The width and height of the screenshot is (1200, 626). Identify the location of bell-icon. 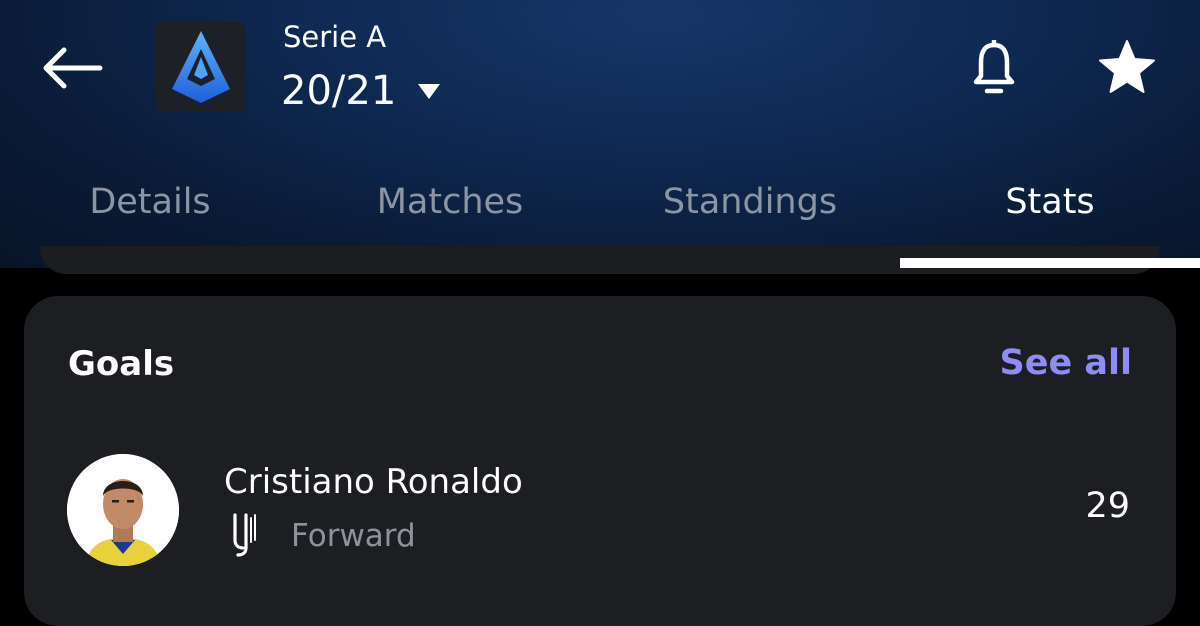
(994, 67).